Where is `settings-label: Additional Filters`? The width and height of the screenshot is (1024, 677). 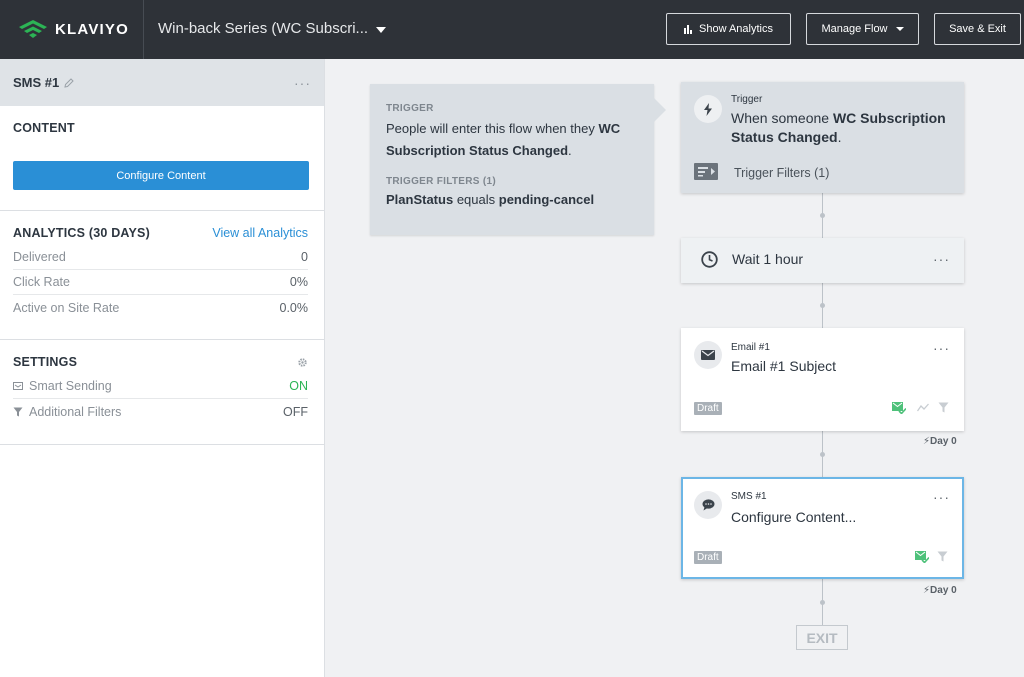 settings-label: Additional Filters is located at coordinates (67, 412).